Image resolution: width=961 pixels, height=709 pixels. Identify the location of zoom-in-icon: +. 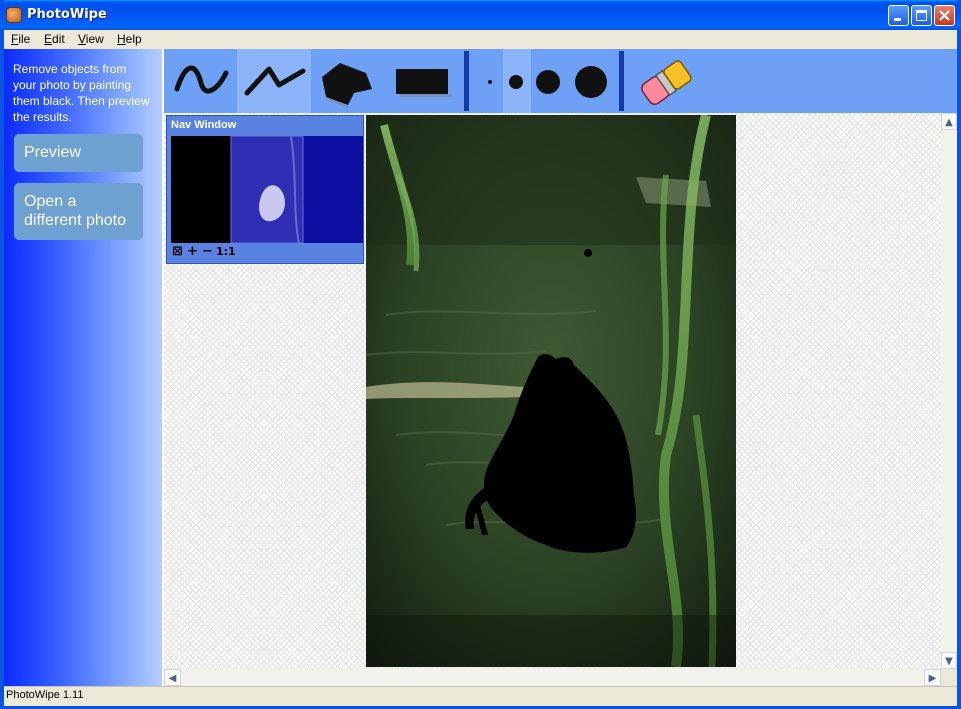
(192, 252).